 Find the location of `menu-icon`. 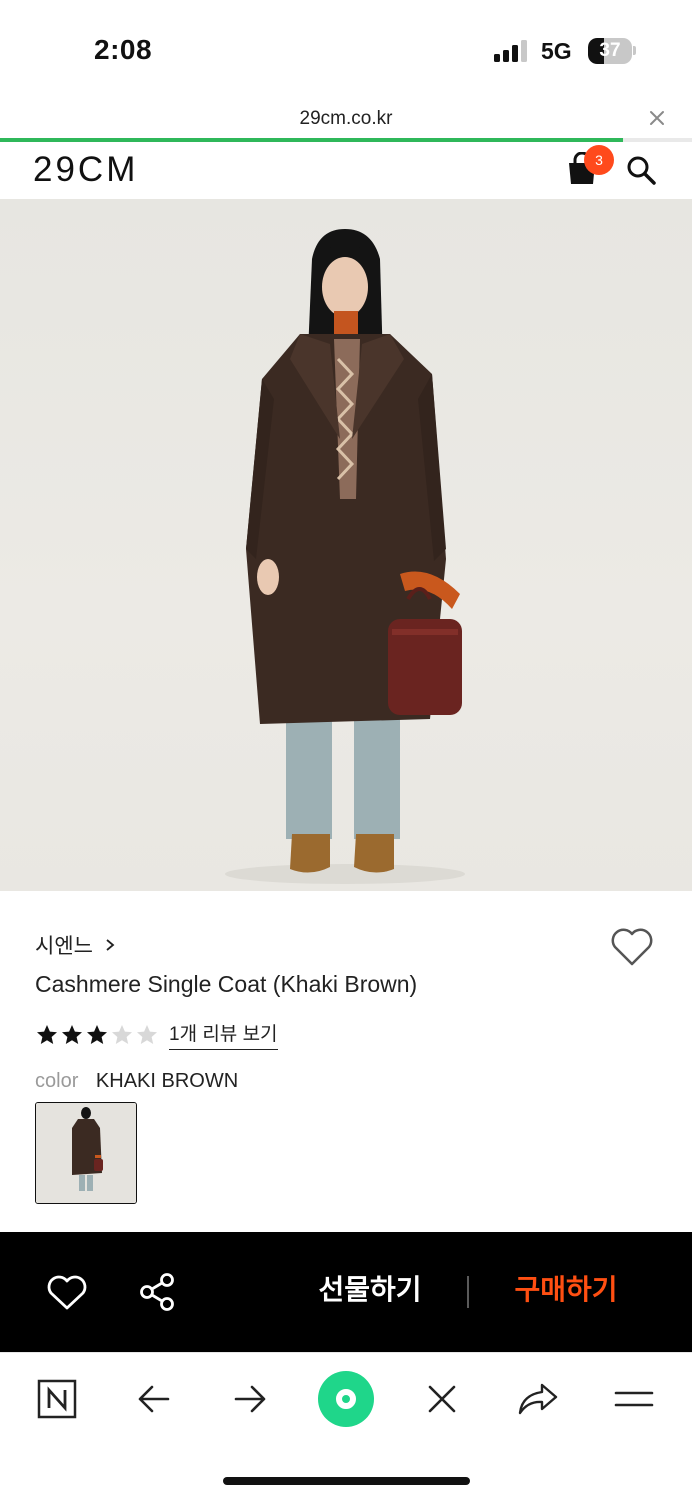

menu-icon is located at coordinates (634, 1399).